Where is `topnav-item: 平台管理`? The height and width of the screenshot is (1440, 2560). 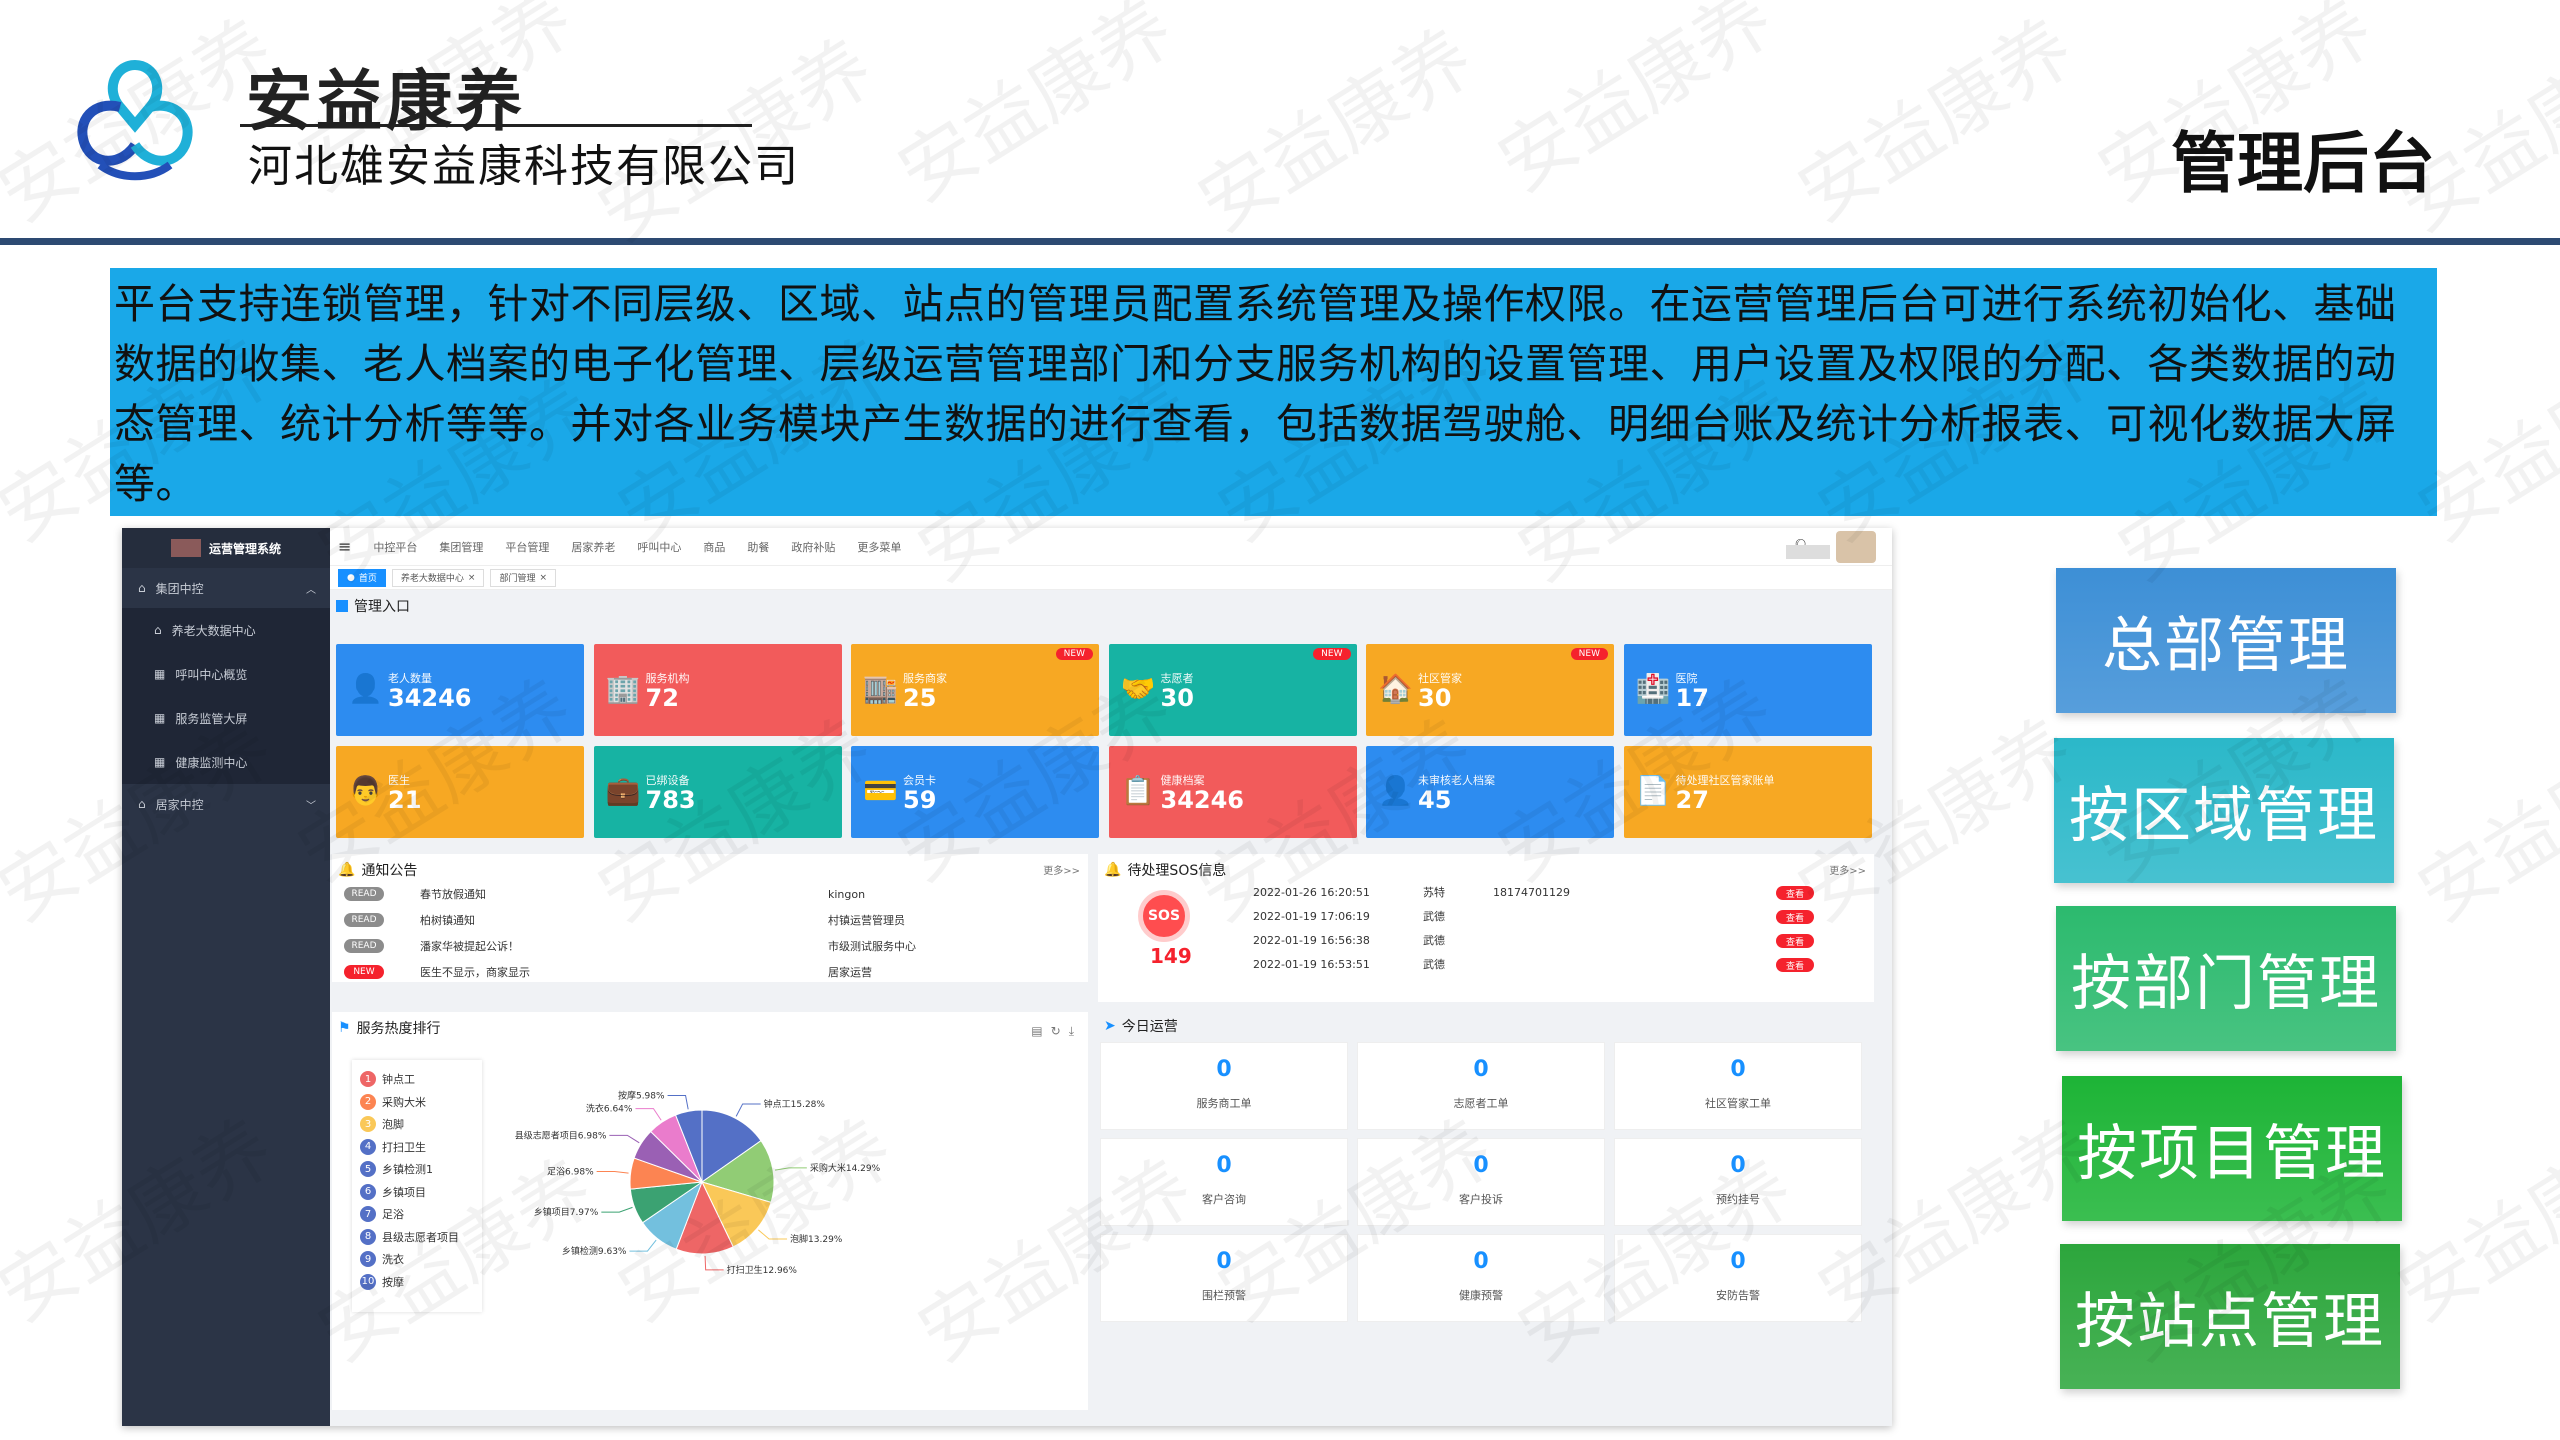
topnav-item: 平台管理 is located at coordinates (527, 547).